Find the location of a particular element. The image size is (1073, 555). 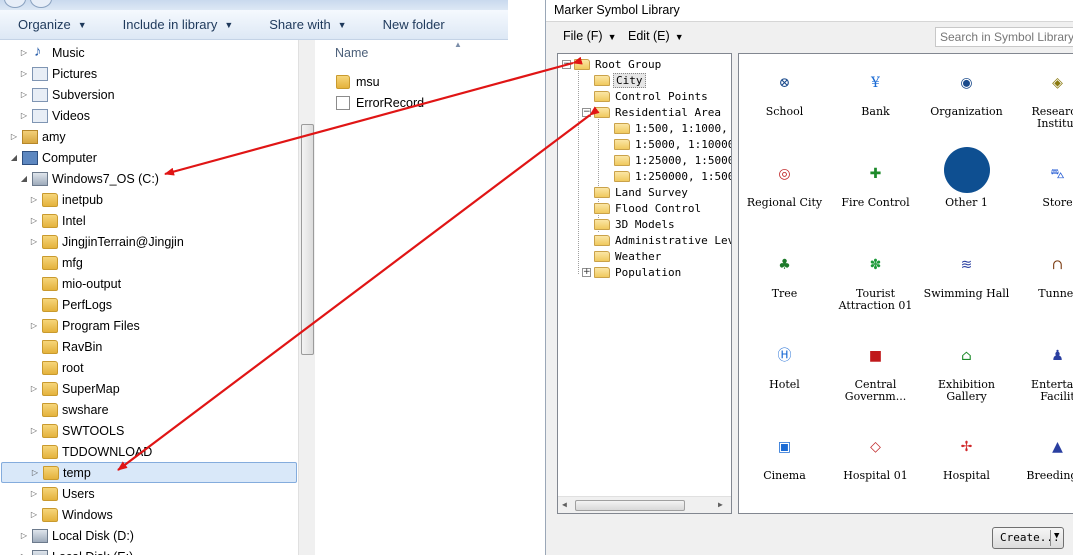

nav-item: ▷ inetpub is located at coordinates (65, 199).